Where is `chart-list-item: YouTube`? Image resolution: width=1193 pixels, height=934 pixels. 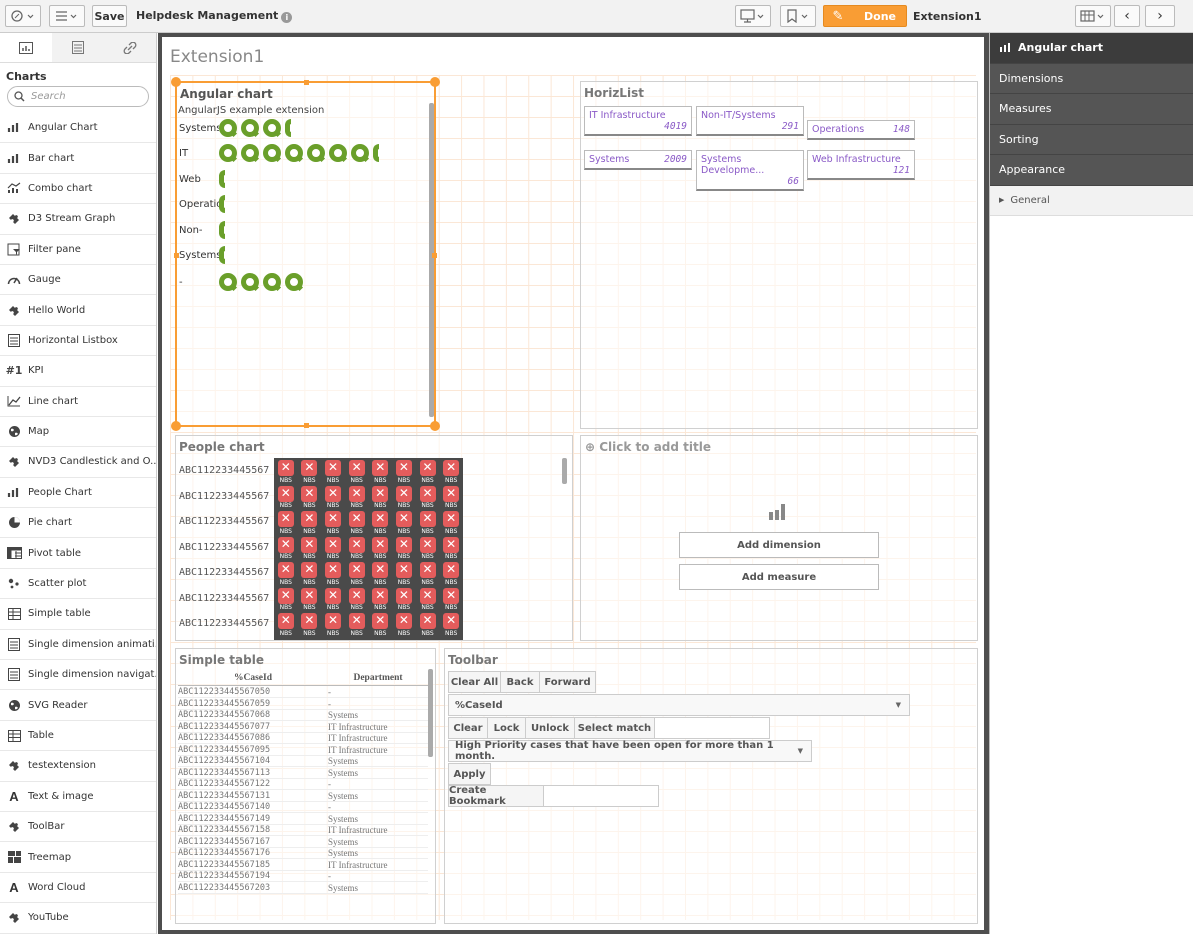
chart-list-item: YouTube is located at coordinates (78, 918).